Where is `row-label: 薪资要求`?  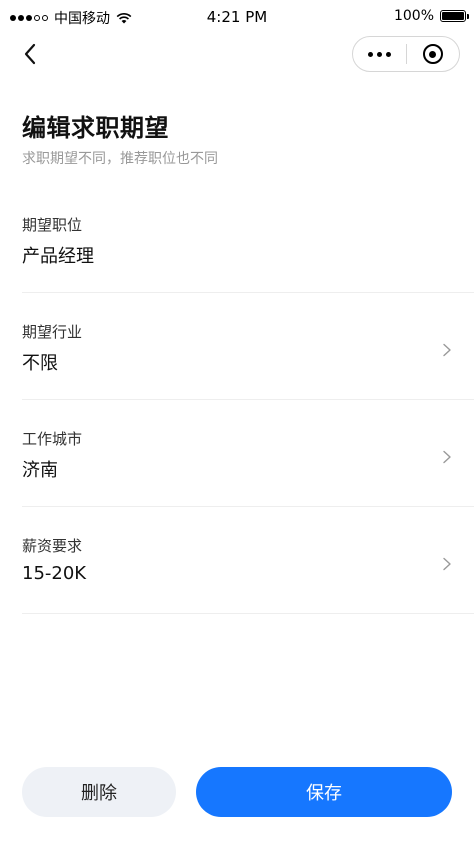 row-label: 薪资要求 is located at coordinates (52, 546).